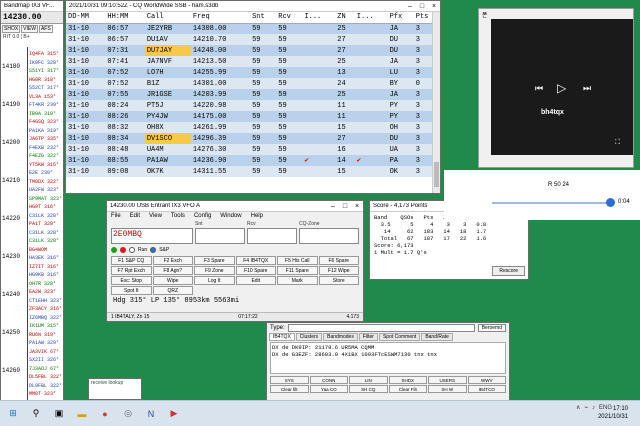 This screenshot has height=426, width=640. I want to click on bandmap-spot: CT1EHH 323°, so click(45, 301).